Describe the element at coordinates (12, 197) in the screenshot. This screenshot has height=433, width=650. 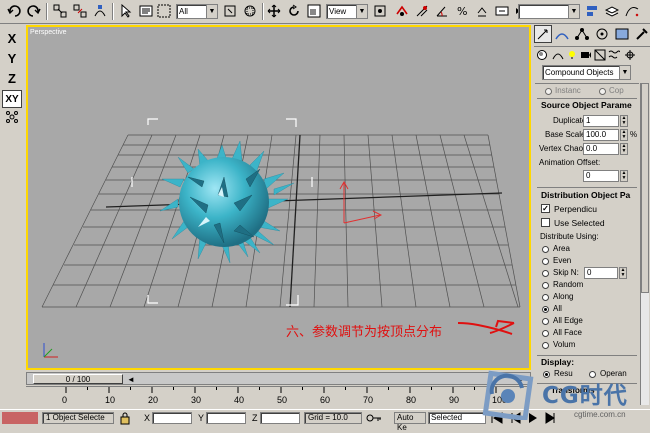
I see `left-toolbar: X Y Z XY` at that location.